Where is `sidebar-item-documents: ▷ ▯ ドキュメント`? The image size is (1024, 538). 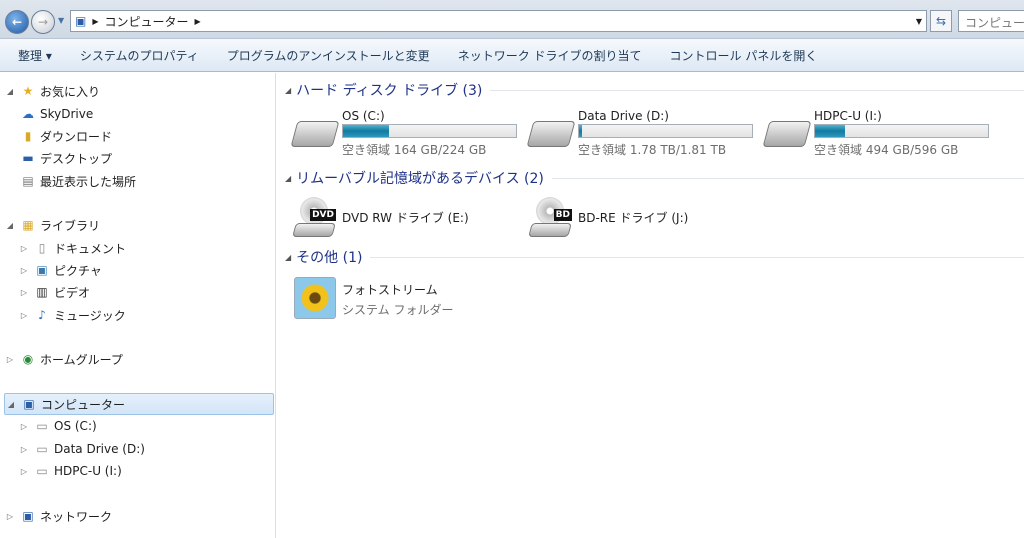 sidebar-item-documents: ▷ ▯ ドキュメント is located at coordinates (153, 248).